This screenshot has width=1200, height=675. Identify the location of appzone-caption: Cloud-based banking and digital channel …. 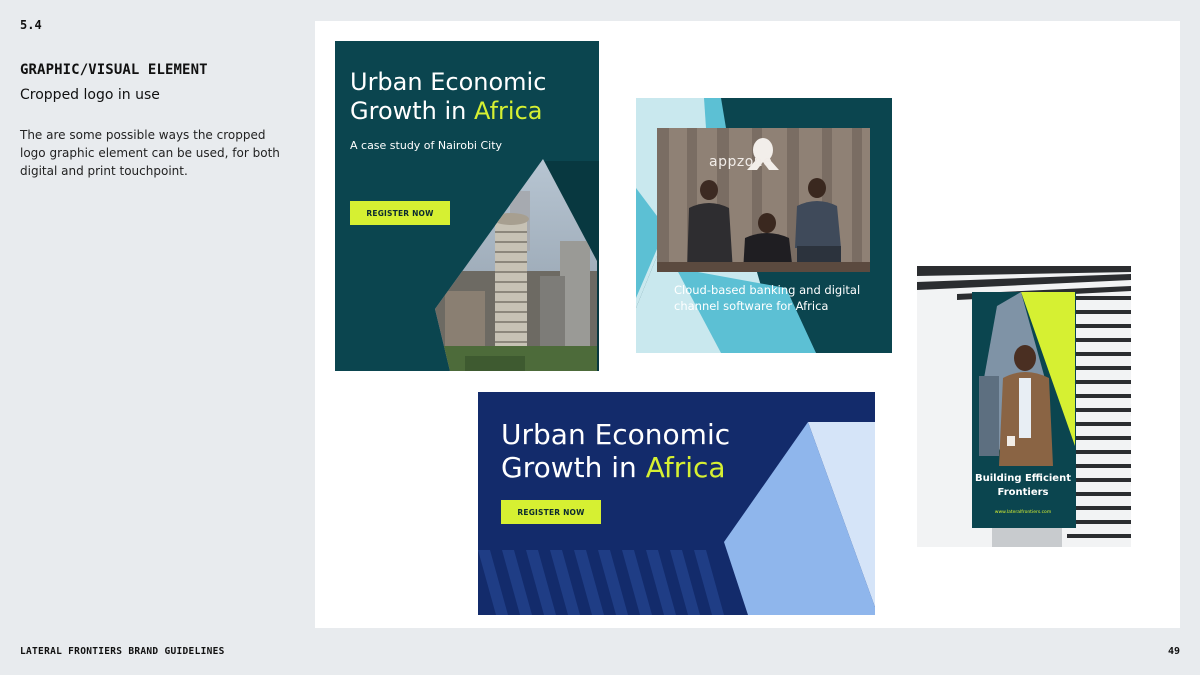
(767, 298).